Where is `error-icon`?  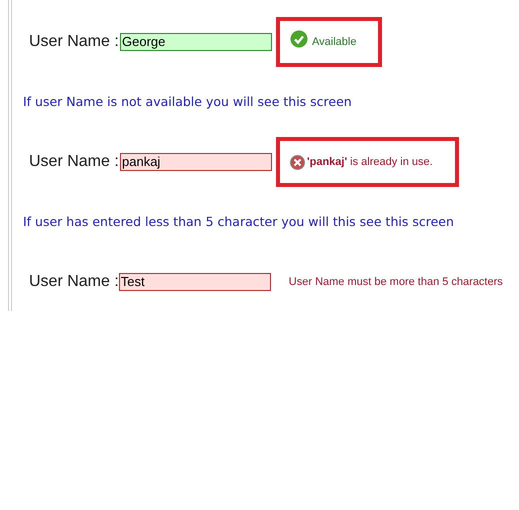
error-icon is located at coordinates (297, 162).